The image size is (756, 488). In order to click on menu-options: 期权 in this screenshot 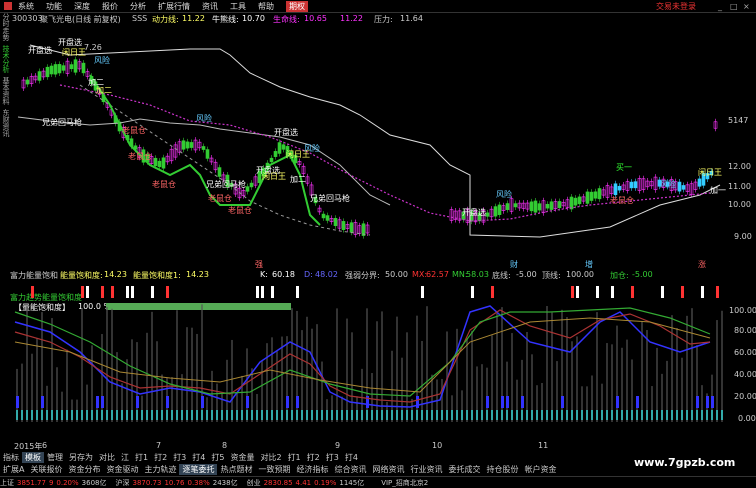, I will do `click(297, 6)`.